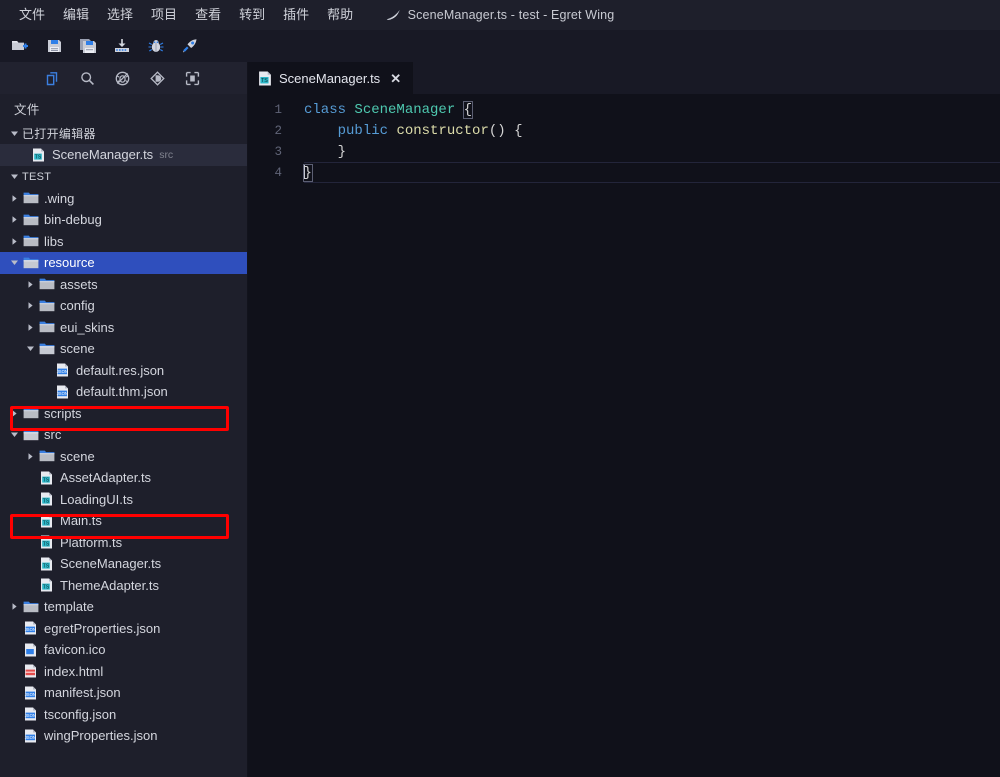  Describe the element at coordinates (96, 499) in the screenshot. I see `tree-row-label: LoadingUI.ts` at that location.